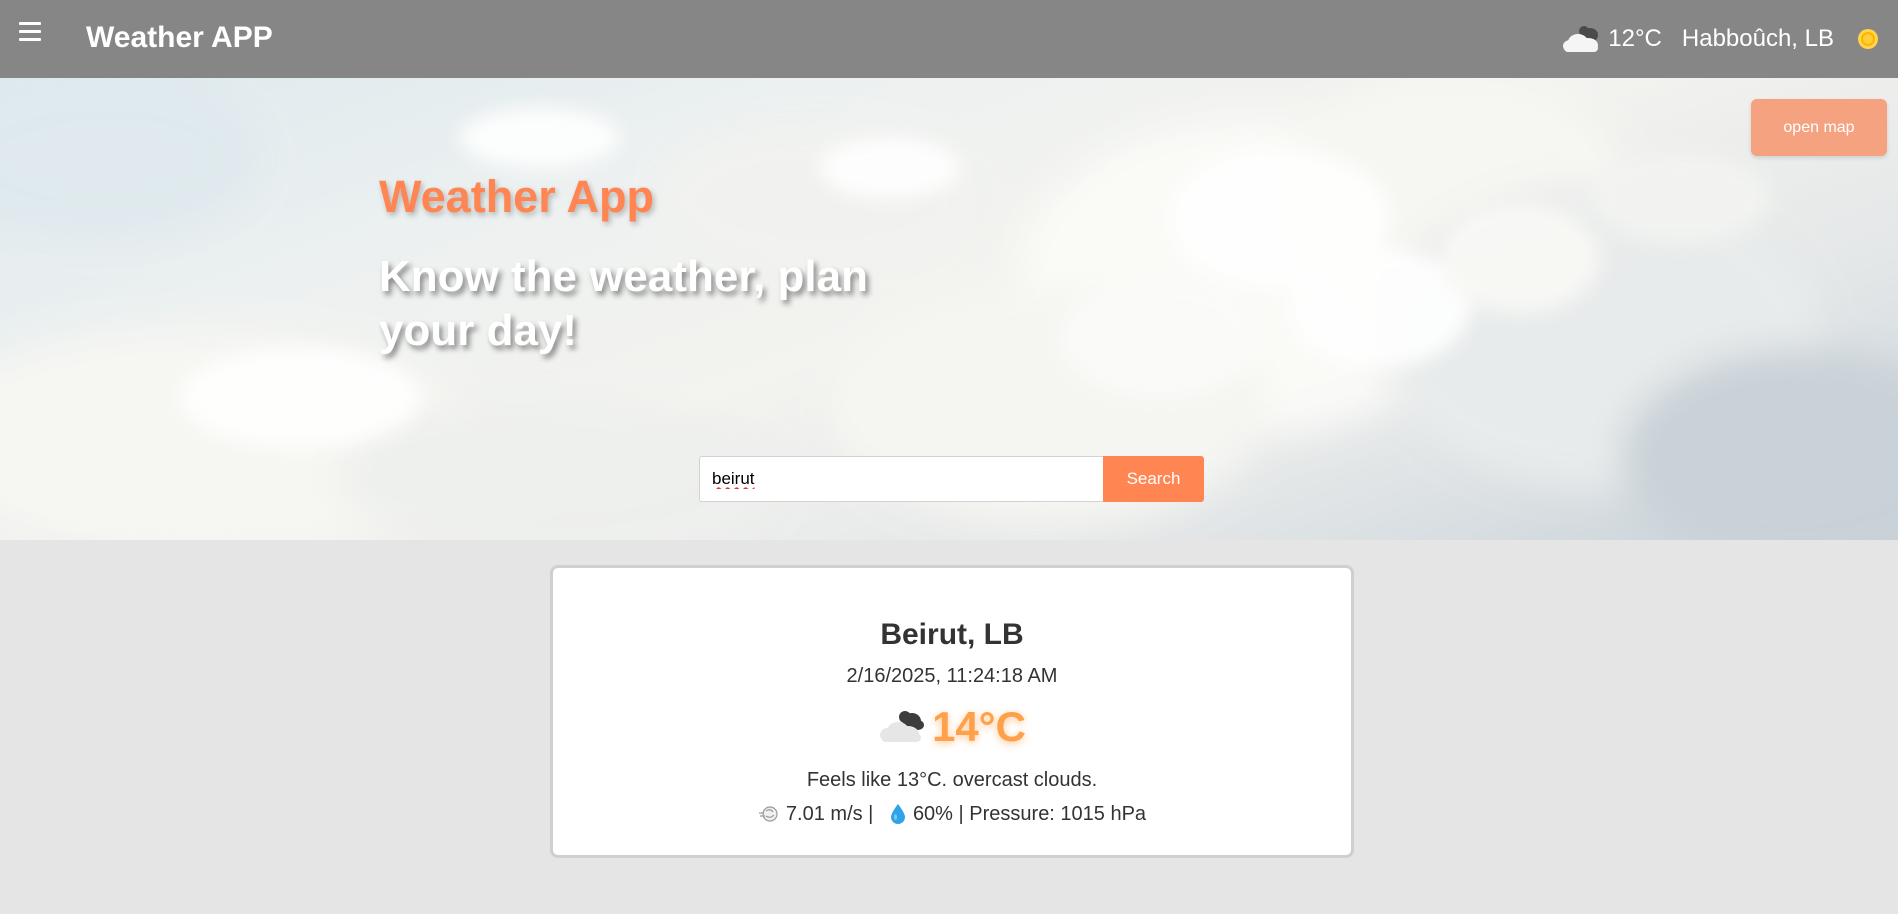  What do you see at coordinates (824, 814) in the screenshot?
I see `wind-speed: 7.01 m/s` at bounding box center [824, 814].